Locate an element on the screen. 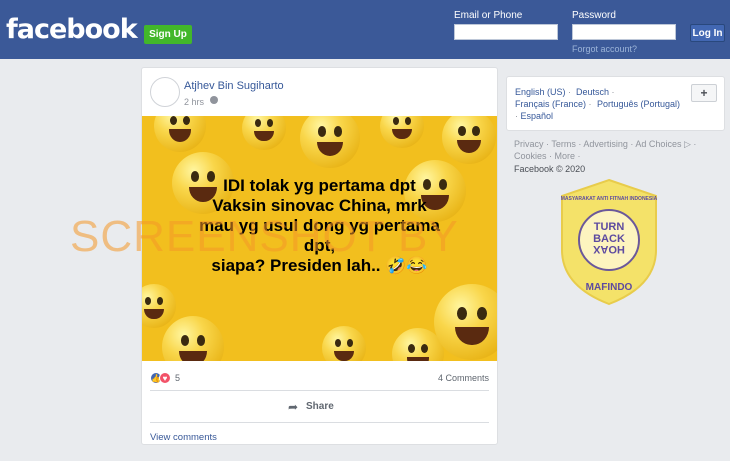  badge-bottom-text: MAFINDO is located at coordinates (609, 287).